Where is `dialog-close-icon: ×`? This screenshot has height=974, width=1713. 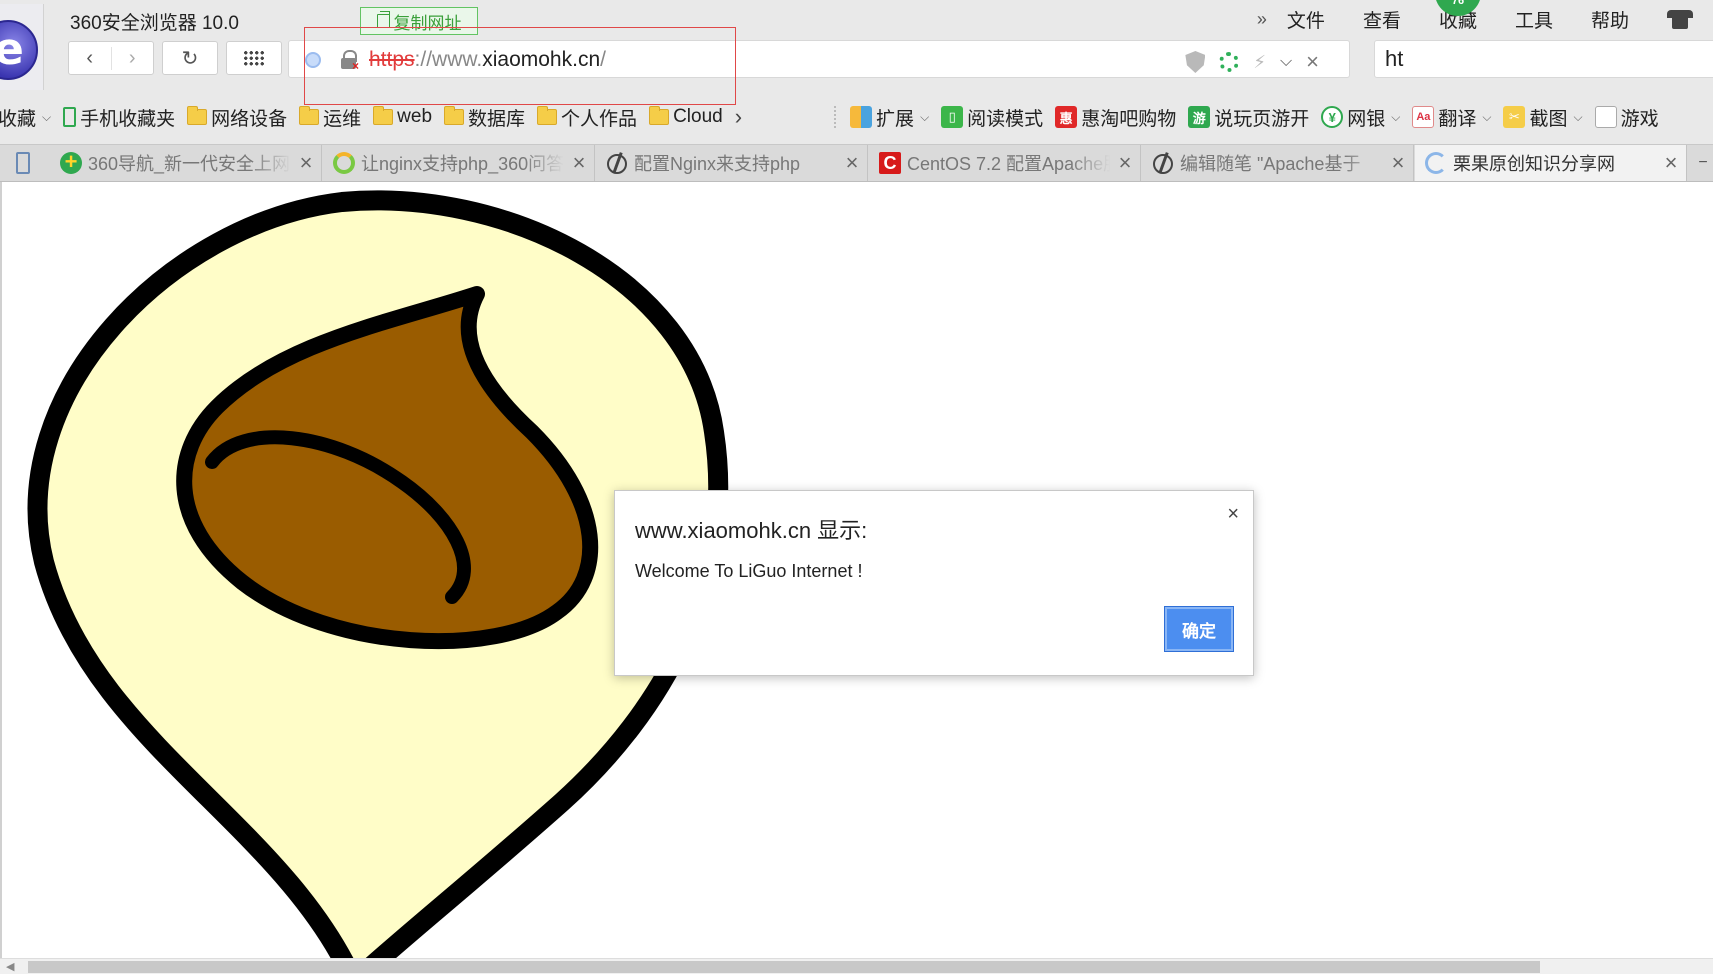 dialog-close-icon: × is located at coordinates (1233, 514).